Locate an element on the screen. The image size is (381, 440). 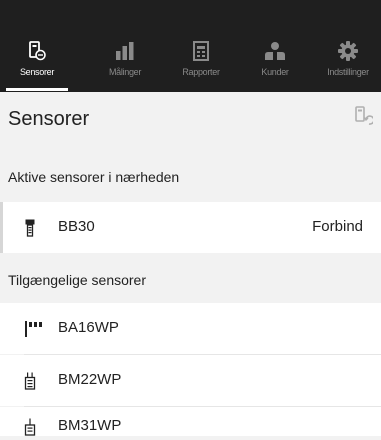
antenna-sensor-icon is located at coordinates (31, 427).